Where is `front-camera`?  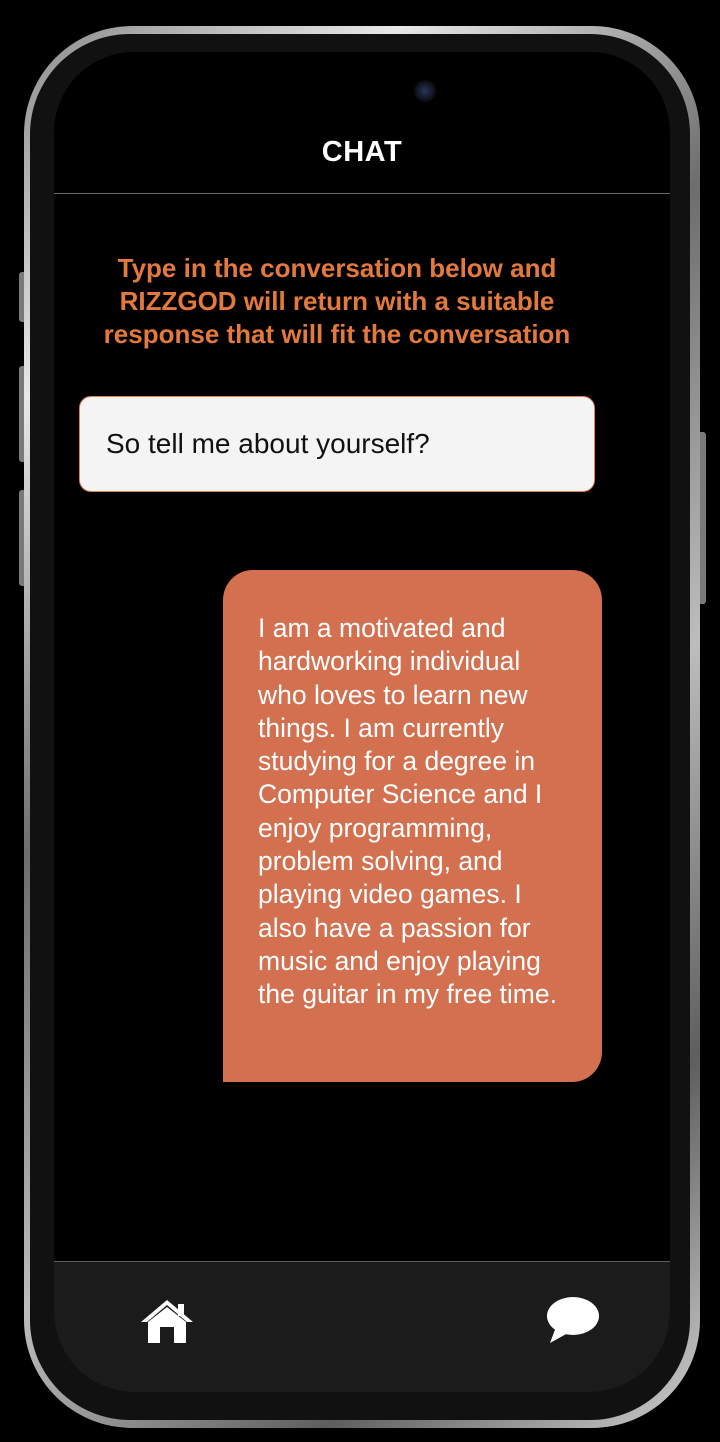 front-camera is located at coordinates (425, 91).